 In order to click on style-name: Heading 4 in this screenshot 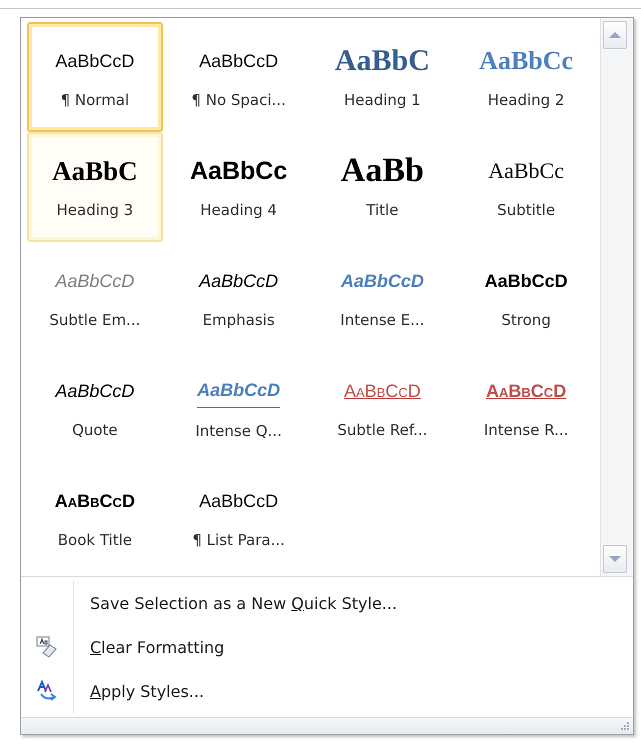, I will do `click(238, 210)`.